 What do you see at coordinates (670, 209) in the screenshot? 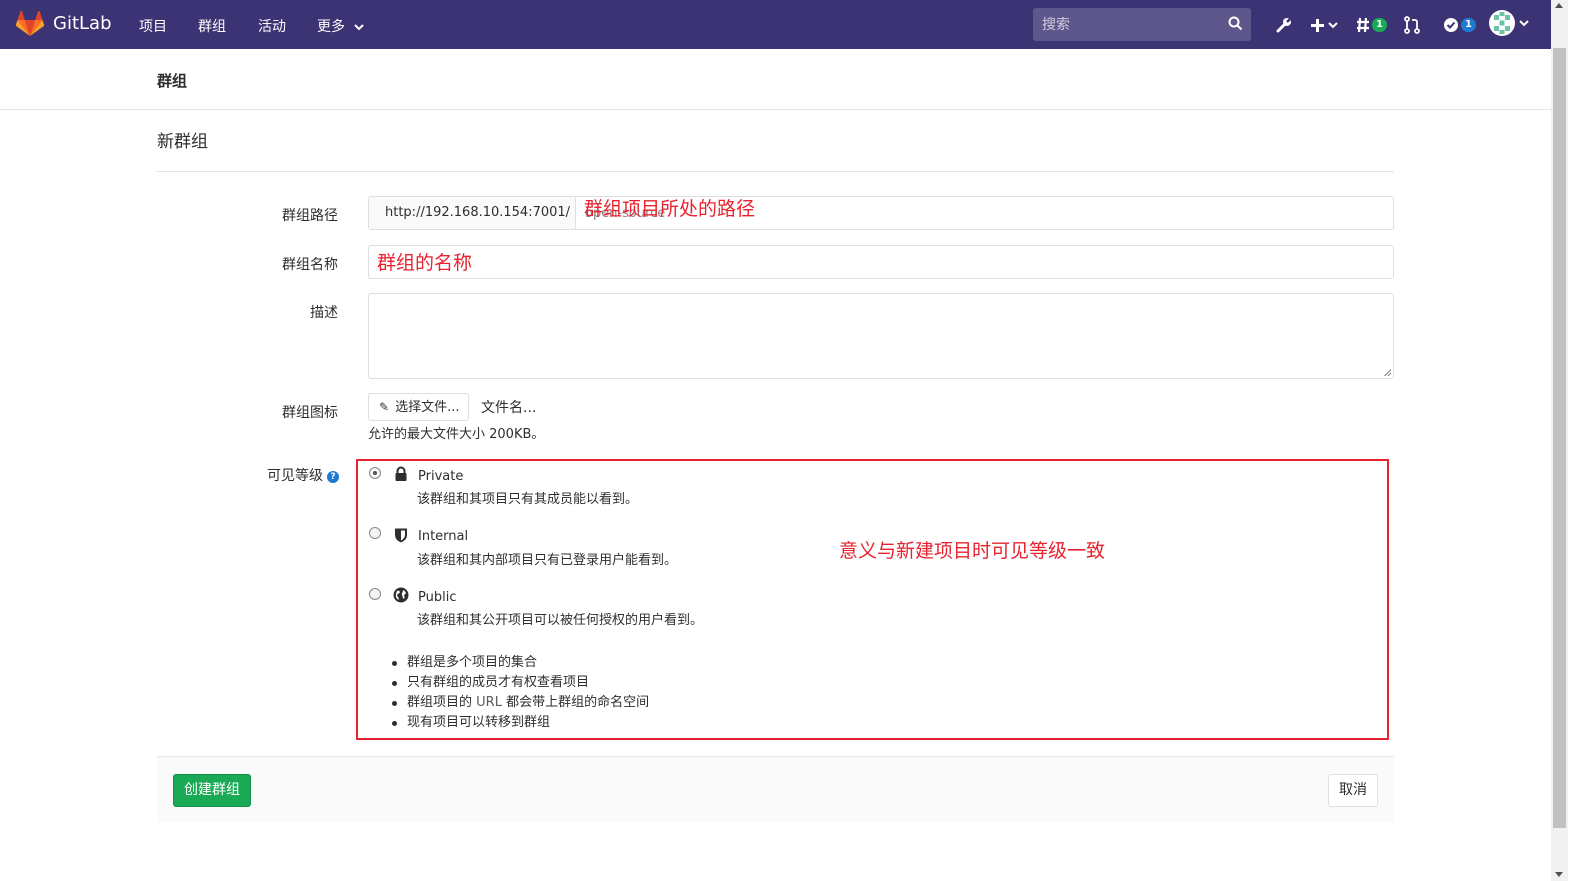
I see `group-path-annotation: 群组项目所处的路径` at bounding box center [670, 209].